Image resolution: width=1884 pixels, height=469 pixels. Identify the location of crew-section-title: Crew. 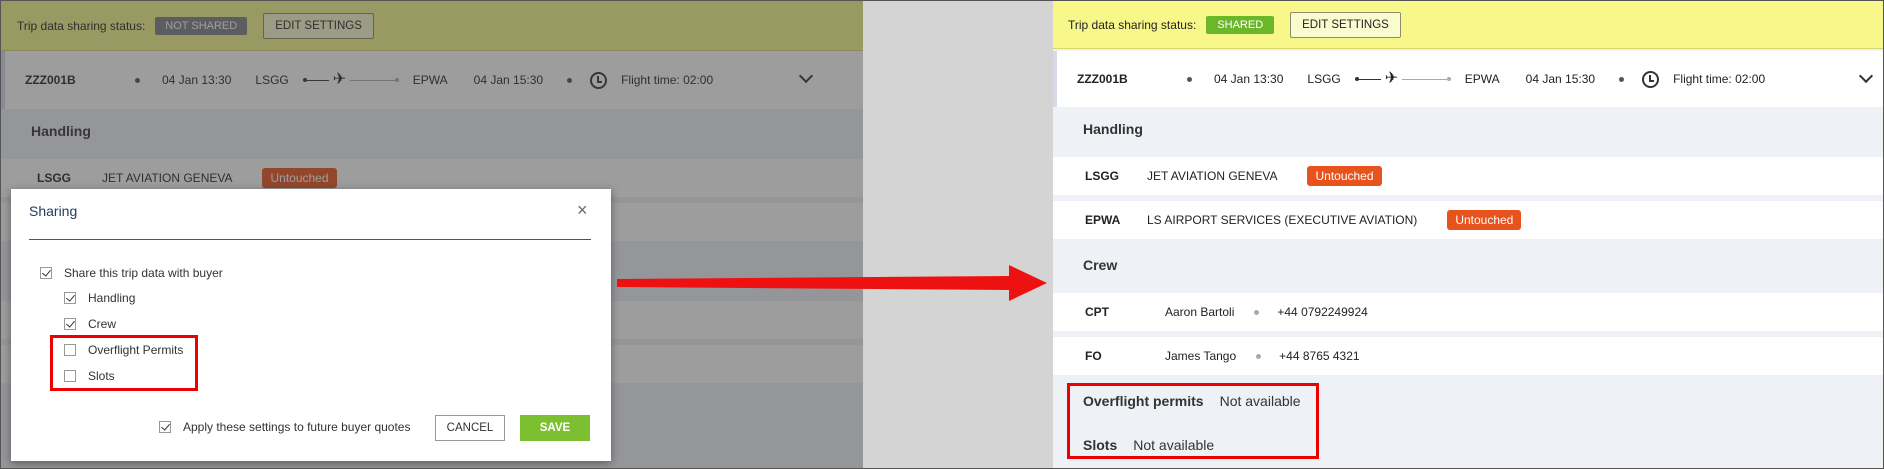
(1100, 265).